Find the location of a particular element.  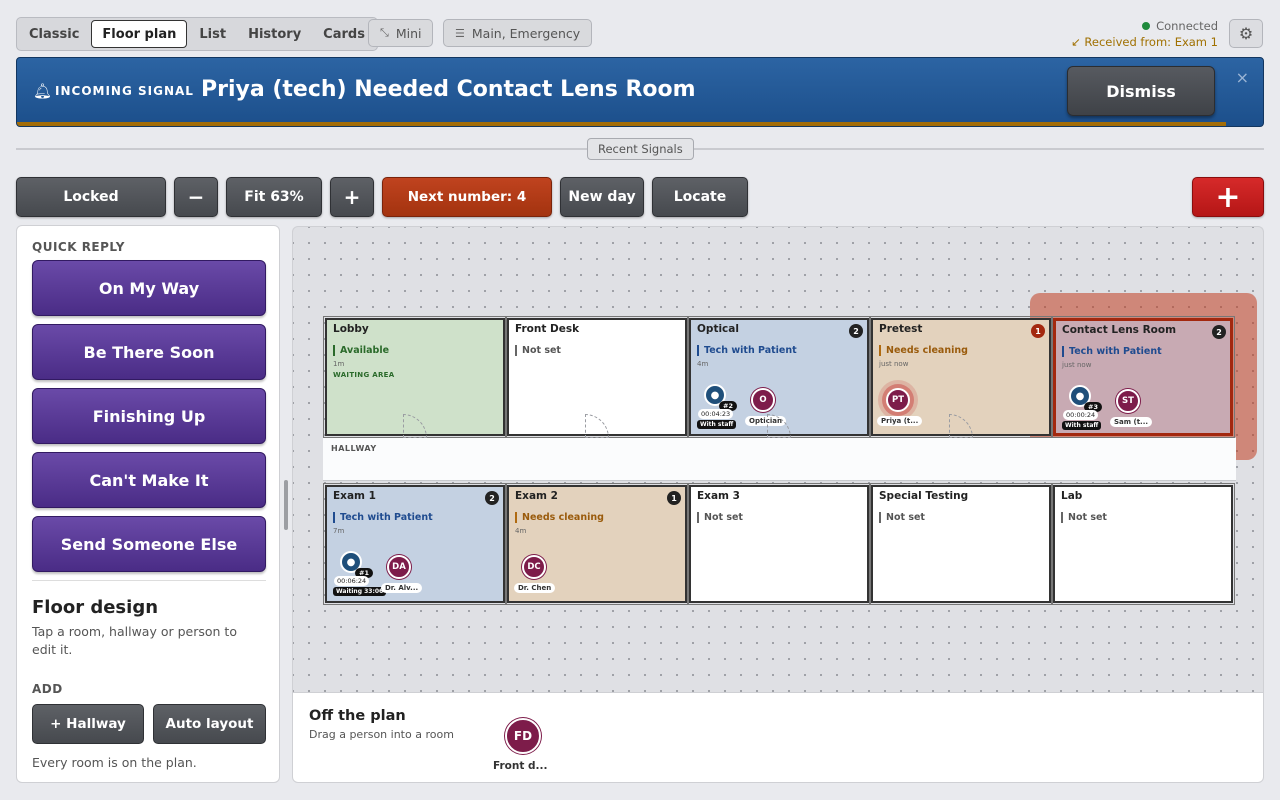

room-exam-3: Exam 3 Not set is located at coordinates (779, 544).